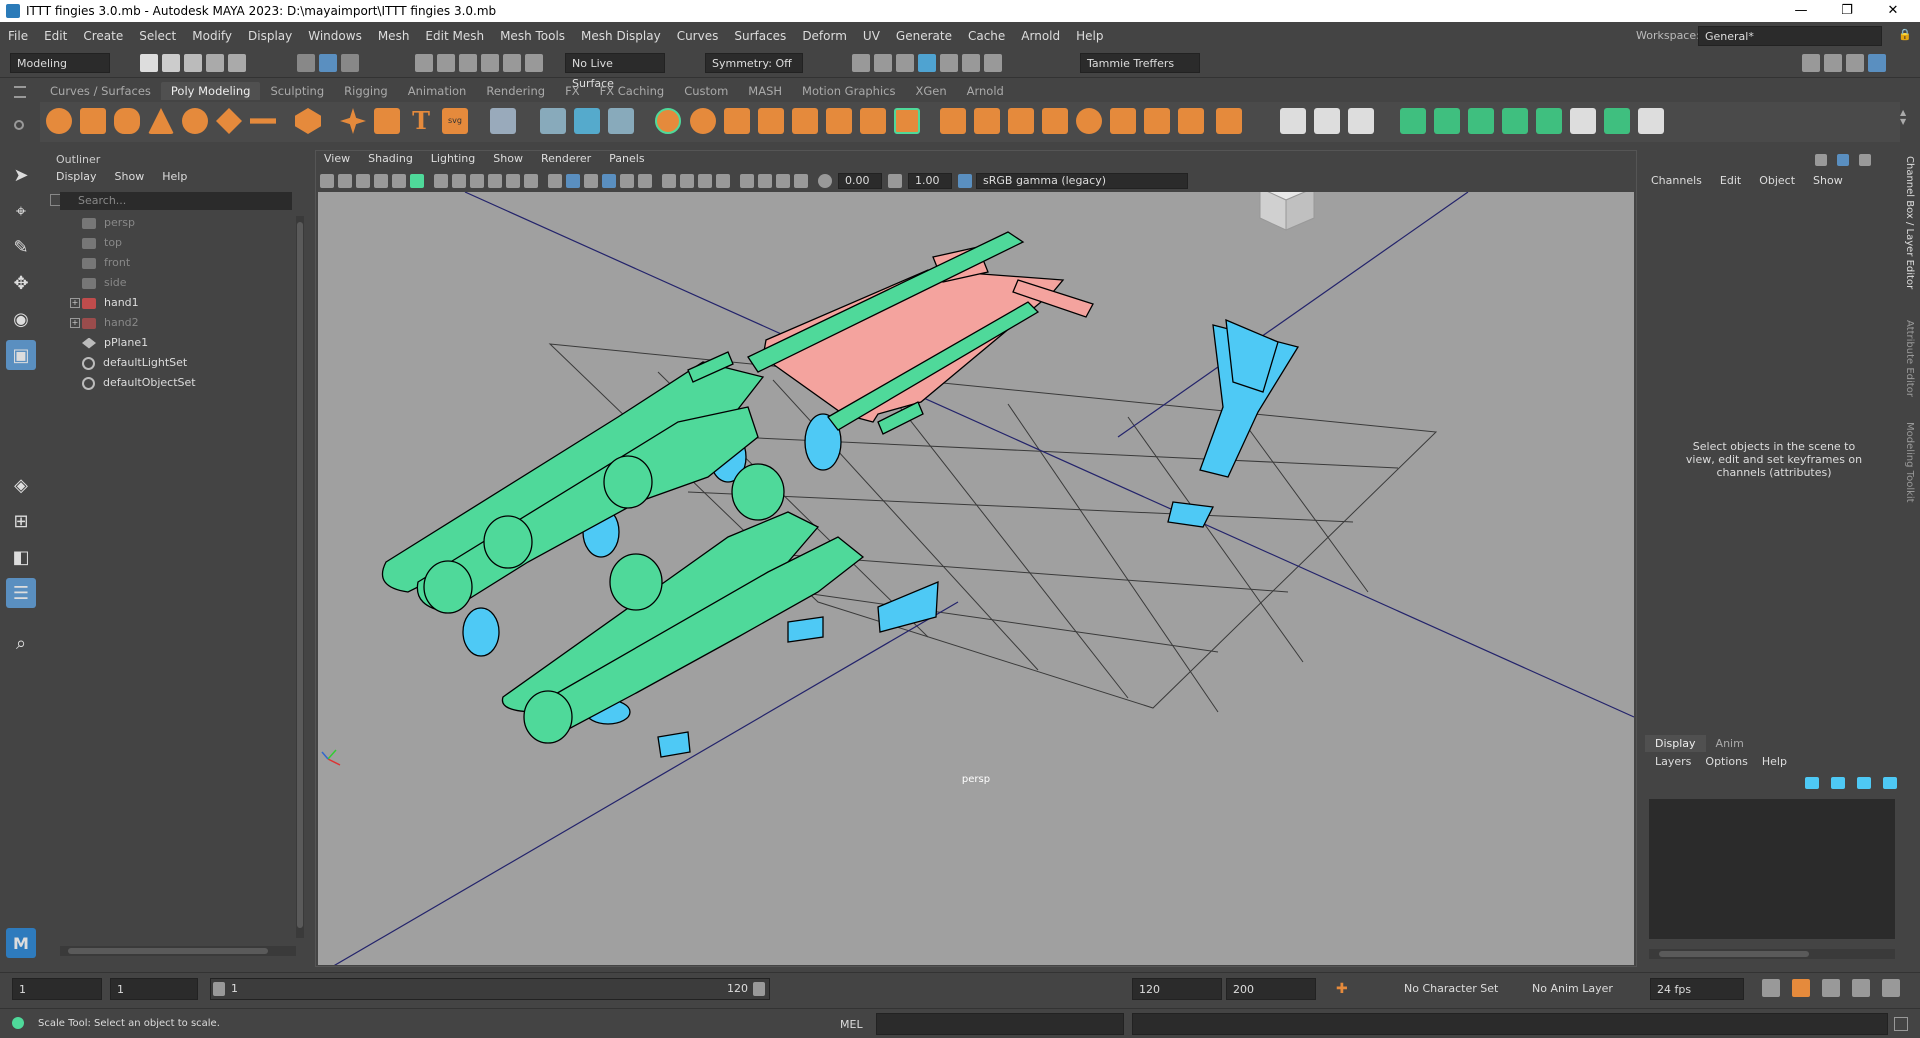 The image size is (1920, 1038). I want to click on poly-torus-icon, so click(195, 121).